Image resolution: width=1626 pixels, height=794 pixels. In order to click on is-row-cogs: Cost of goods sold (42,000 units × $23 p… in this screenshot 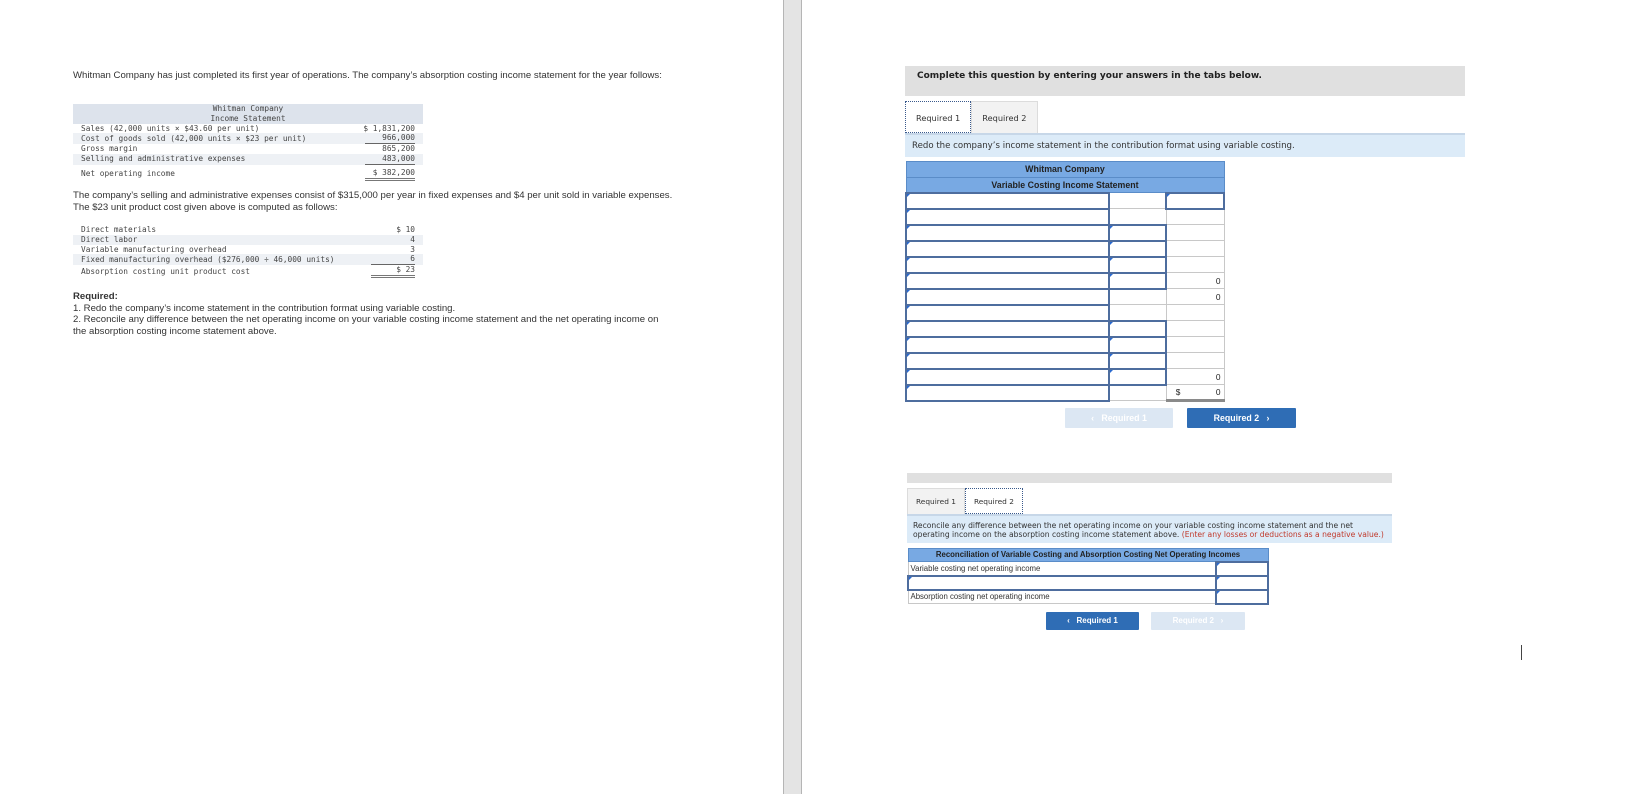, I will do `click(248, 139)`.